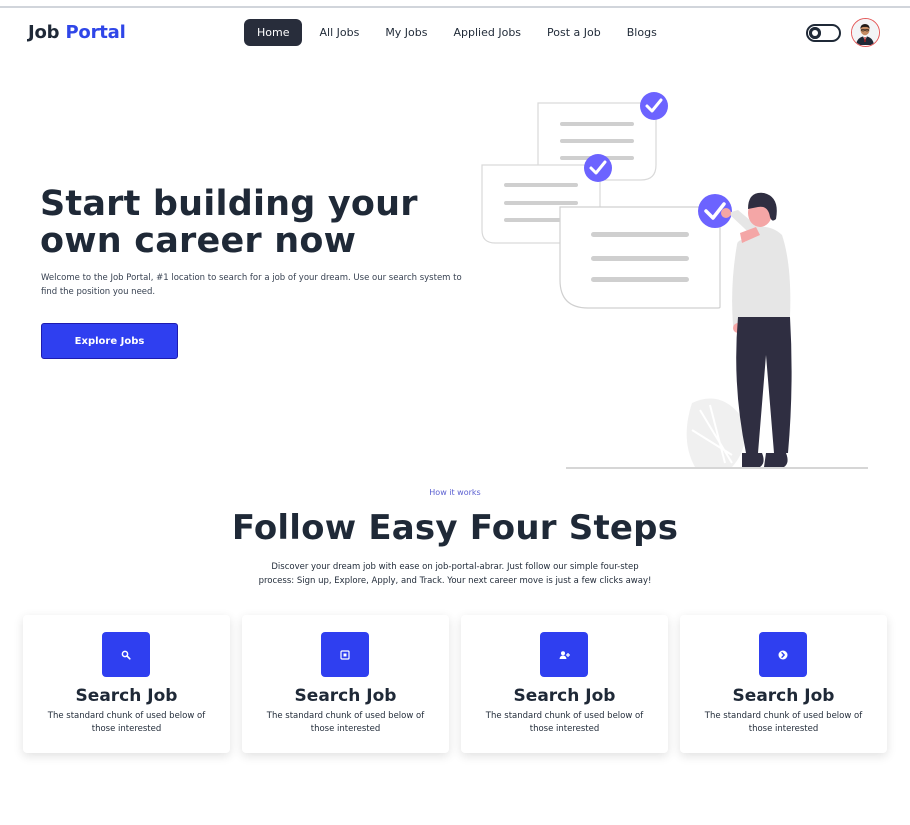 The height and width of the screenshot is (825, 910). I want to click on add-user-icon, so click(564, 654).